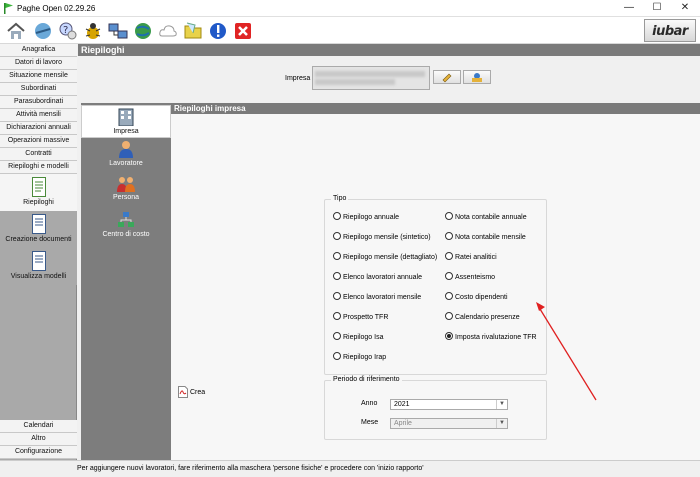 The image size is (700, 477). Describe the element at coordinates (566, 351) in the screenshot. I see `annotation-arrow` at that location.